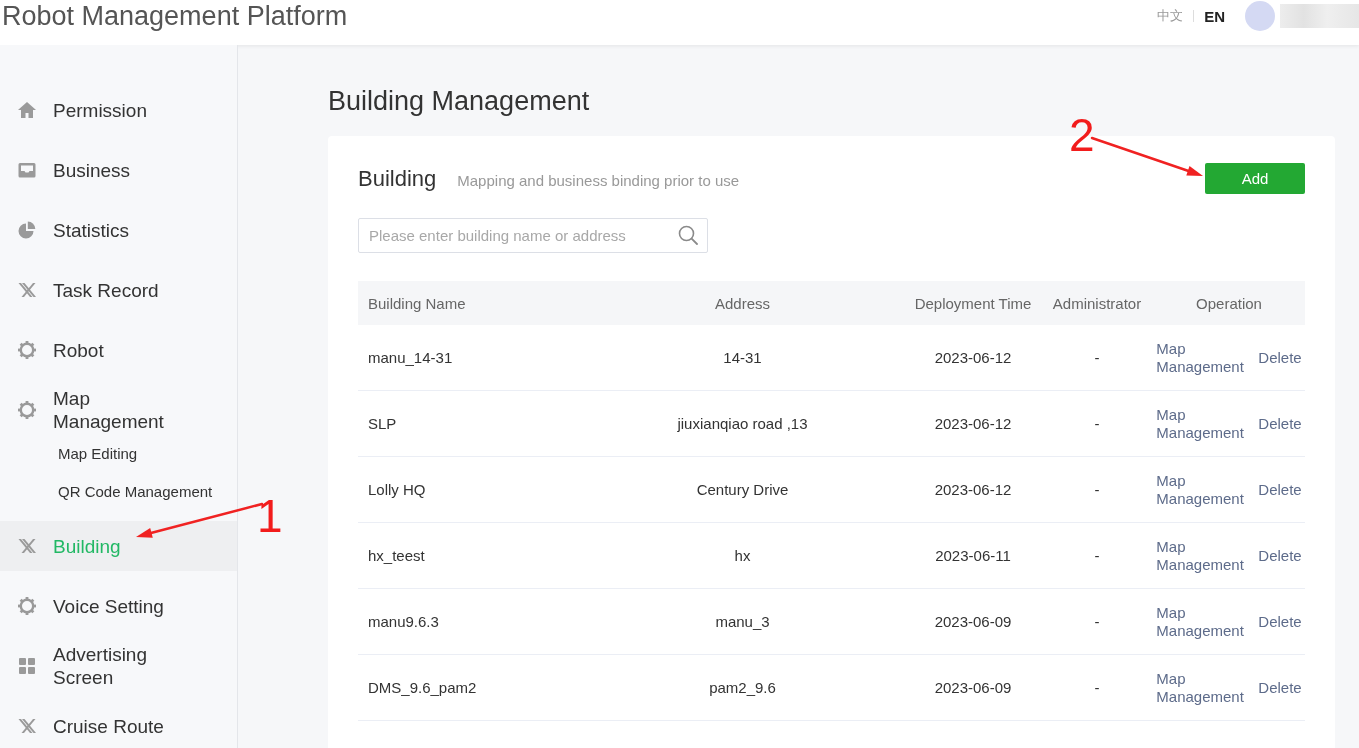 The image size is (1359, 748). I want to click on table-cell: SLP, so click(382, 423).